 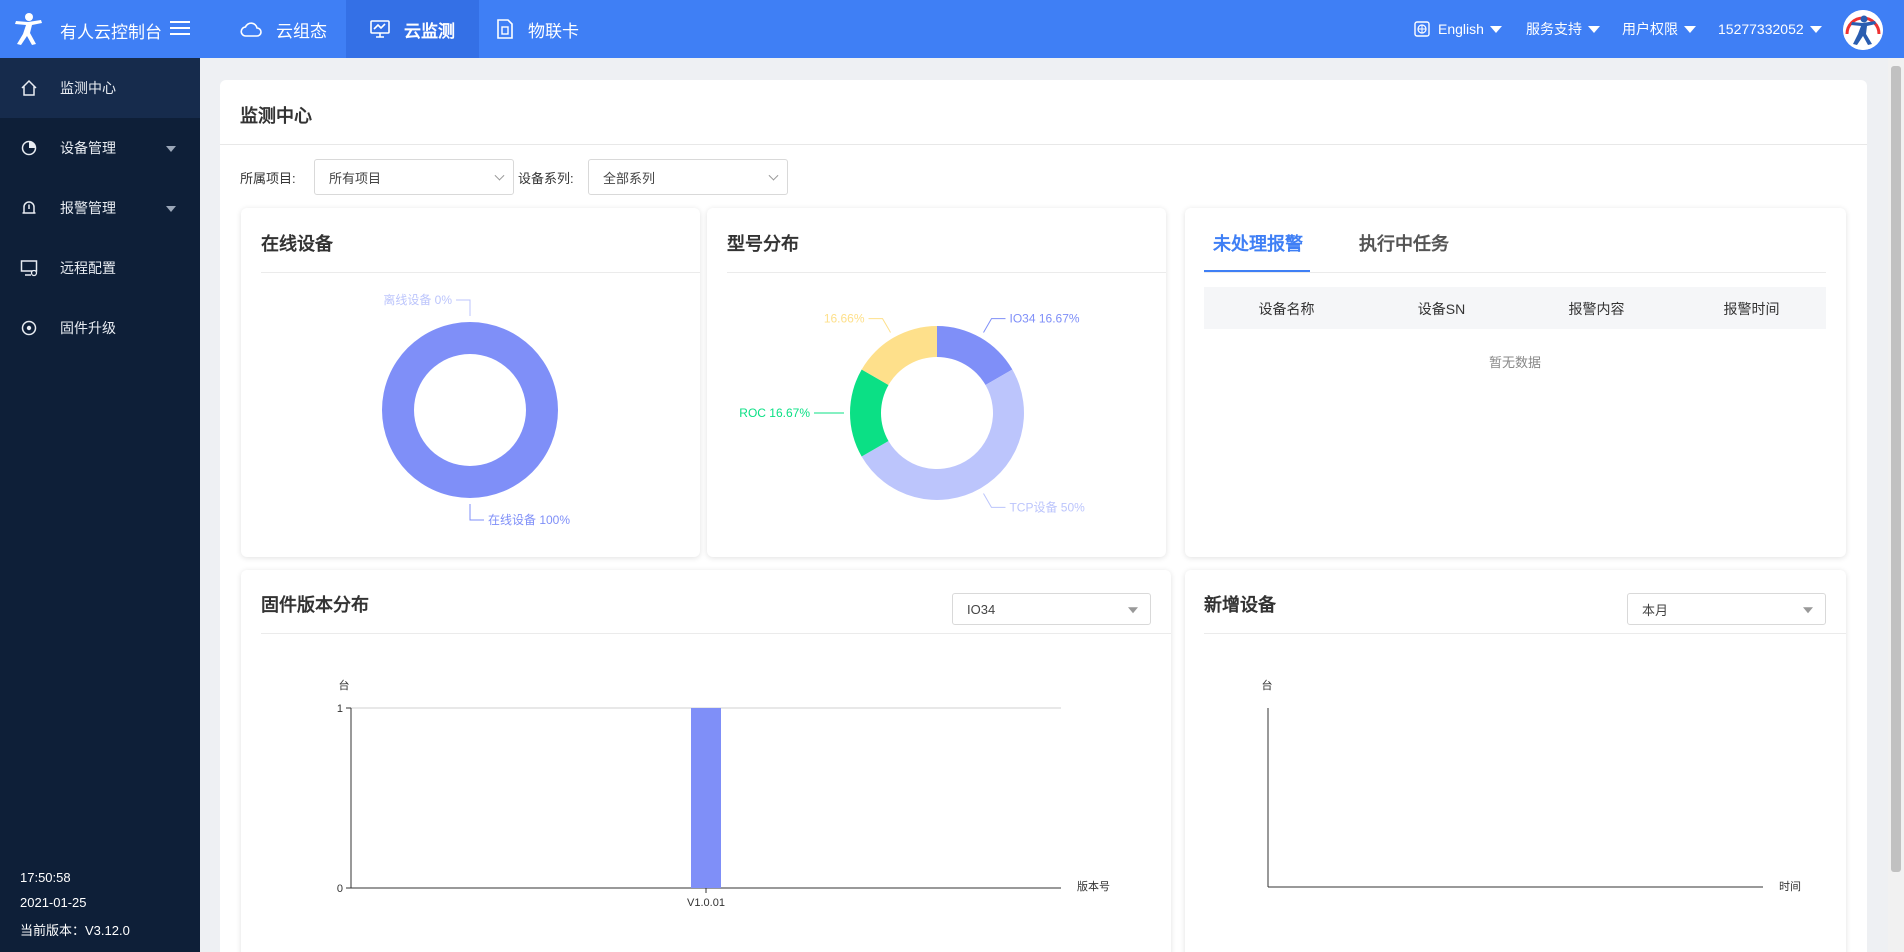 I want to click on globe-icon, so click(x=1422, y=29).